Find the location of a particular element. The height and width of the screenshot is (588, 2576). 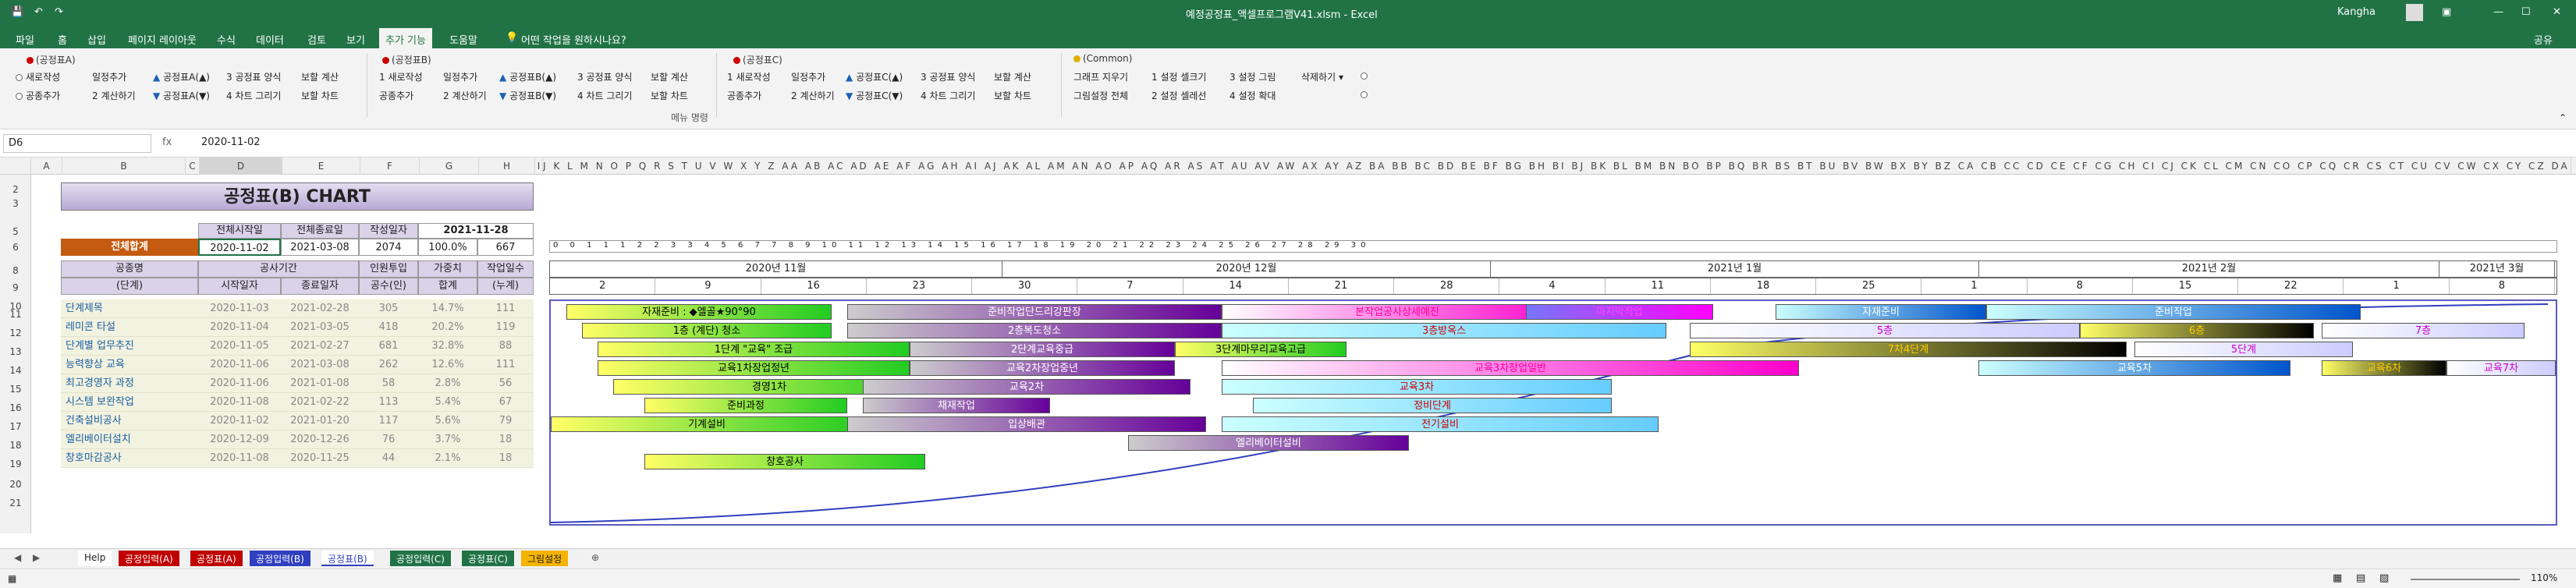

set-cell-line: 2 설정 셀레선 is located at coordinates (1178, 95).